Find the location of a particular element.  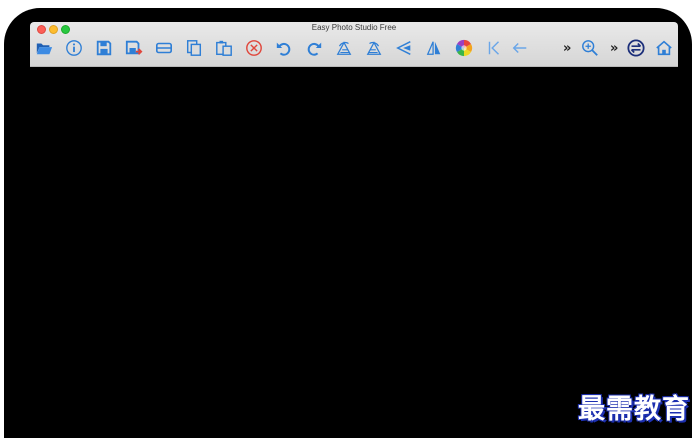

undo-button is located at coordinates (284, 50).